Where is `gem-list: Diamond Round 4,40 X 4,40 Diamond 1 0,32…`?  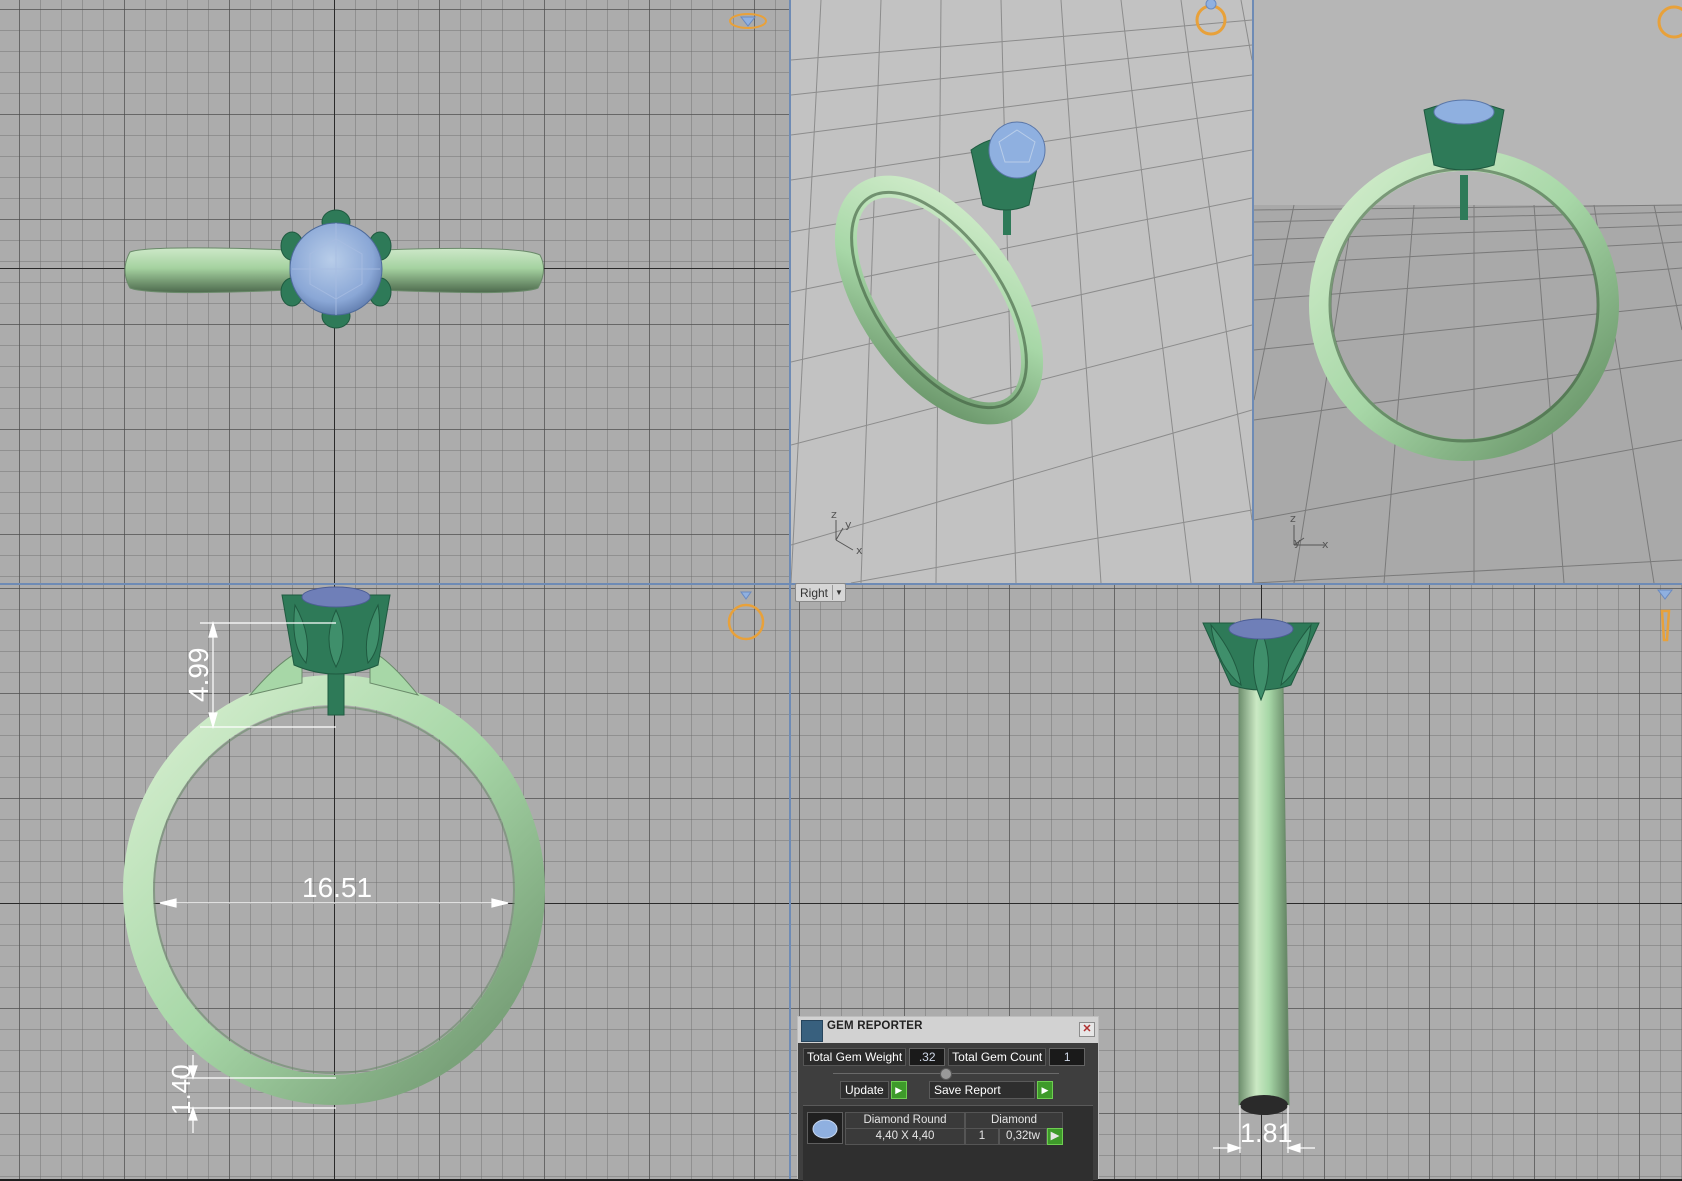 gem-list: Diamond Round 4,40 X 4,40 Diamond 1 0,32… is located at coordinates (948, 1143).